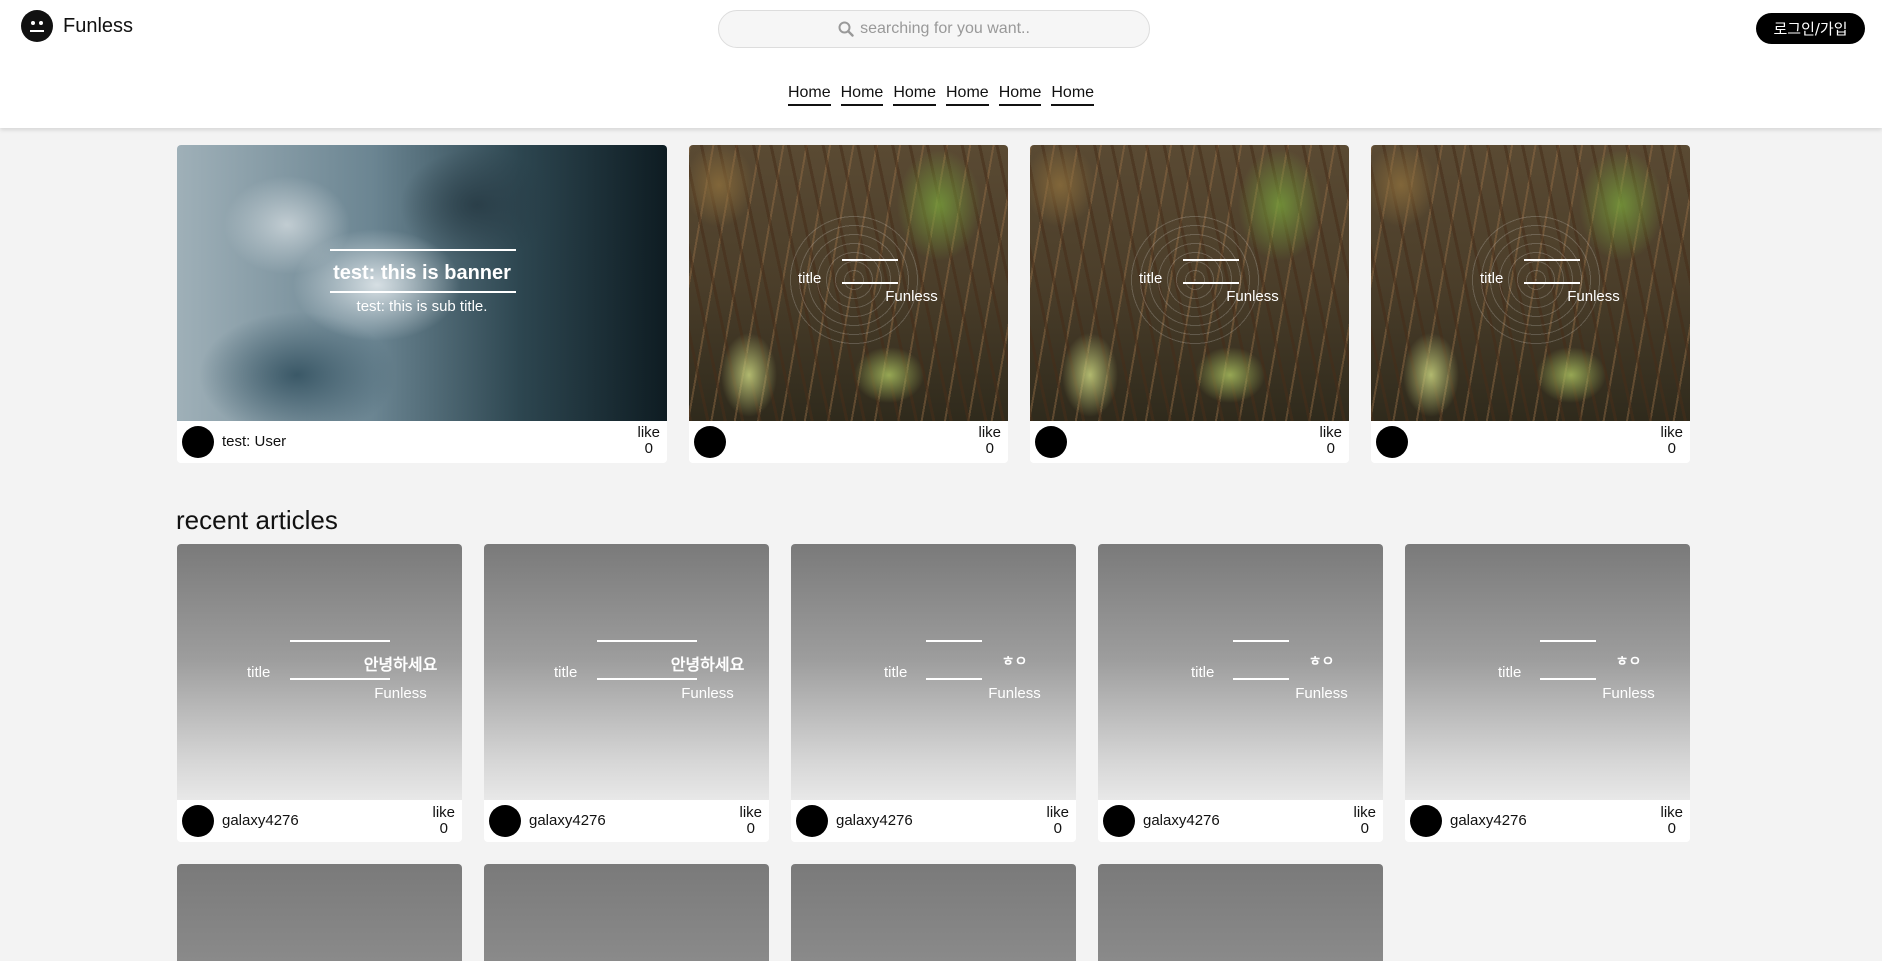  I want to click on article-title: 안녕하세요, so click(707, 664).